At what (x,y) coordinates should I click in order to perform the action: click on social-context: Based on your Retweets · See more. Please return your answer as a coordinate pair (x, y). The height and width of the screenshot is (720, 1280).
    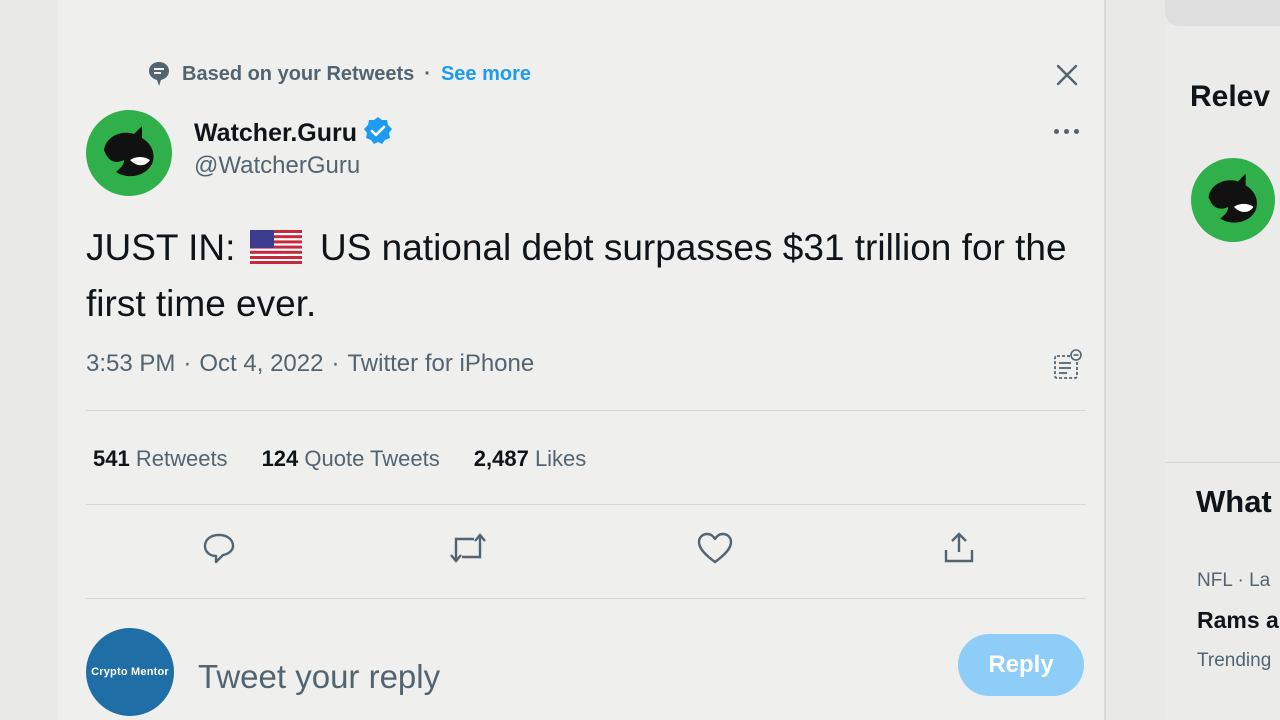
    Looking at the image, I should click on (338, 74).